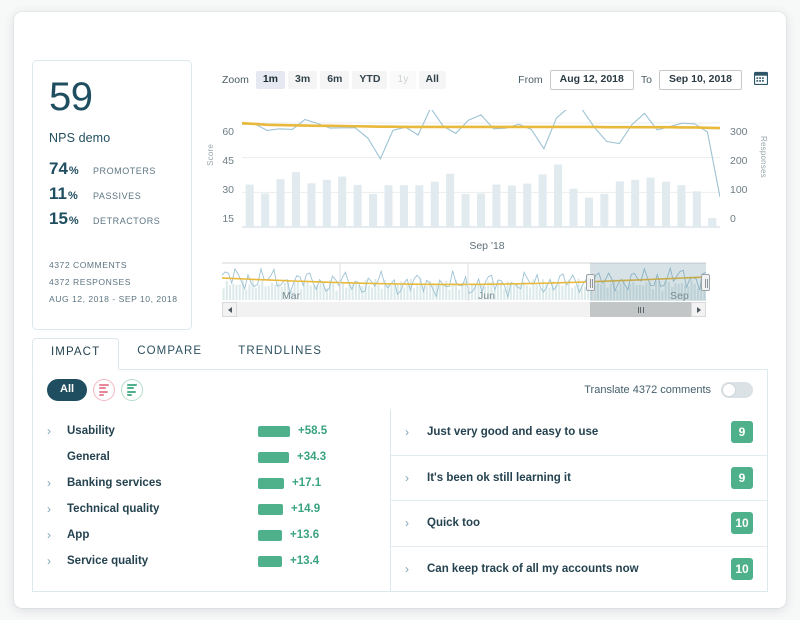  Describe the element at coordinates (761, 80) in the screenshot. I see `calendar-icon` at that location.